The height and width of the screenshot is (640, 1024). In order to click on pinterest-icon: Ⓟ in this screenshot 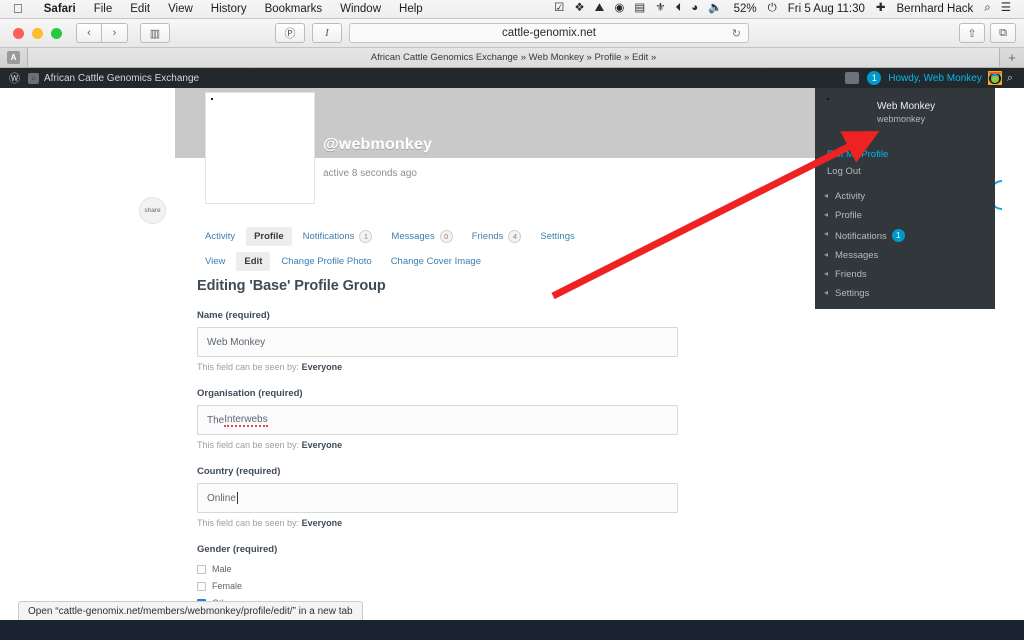, I will do `click(290, 33)`.